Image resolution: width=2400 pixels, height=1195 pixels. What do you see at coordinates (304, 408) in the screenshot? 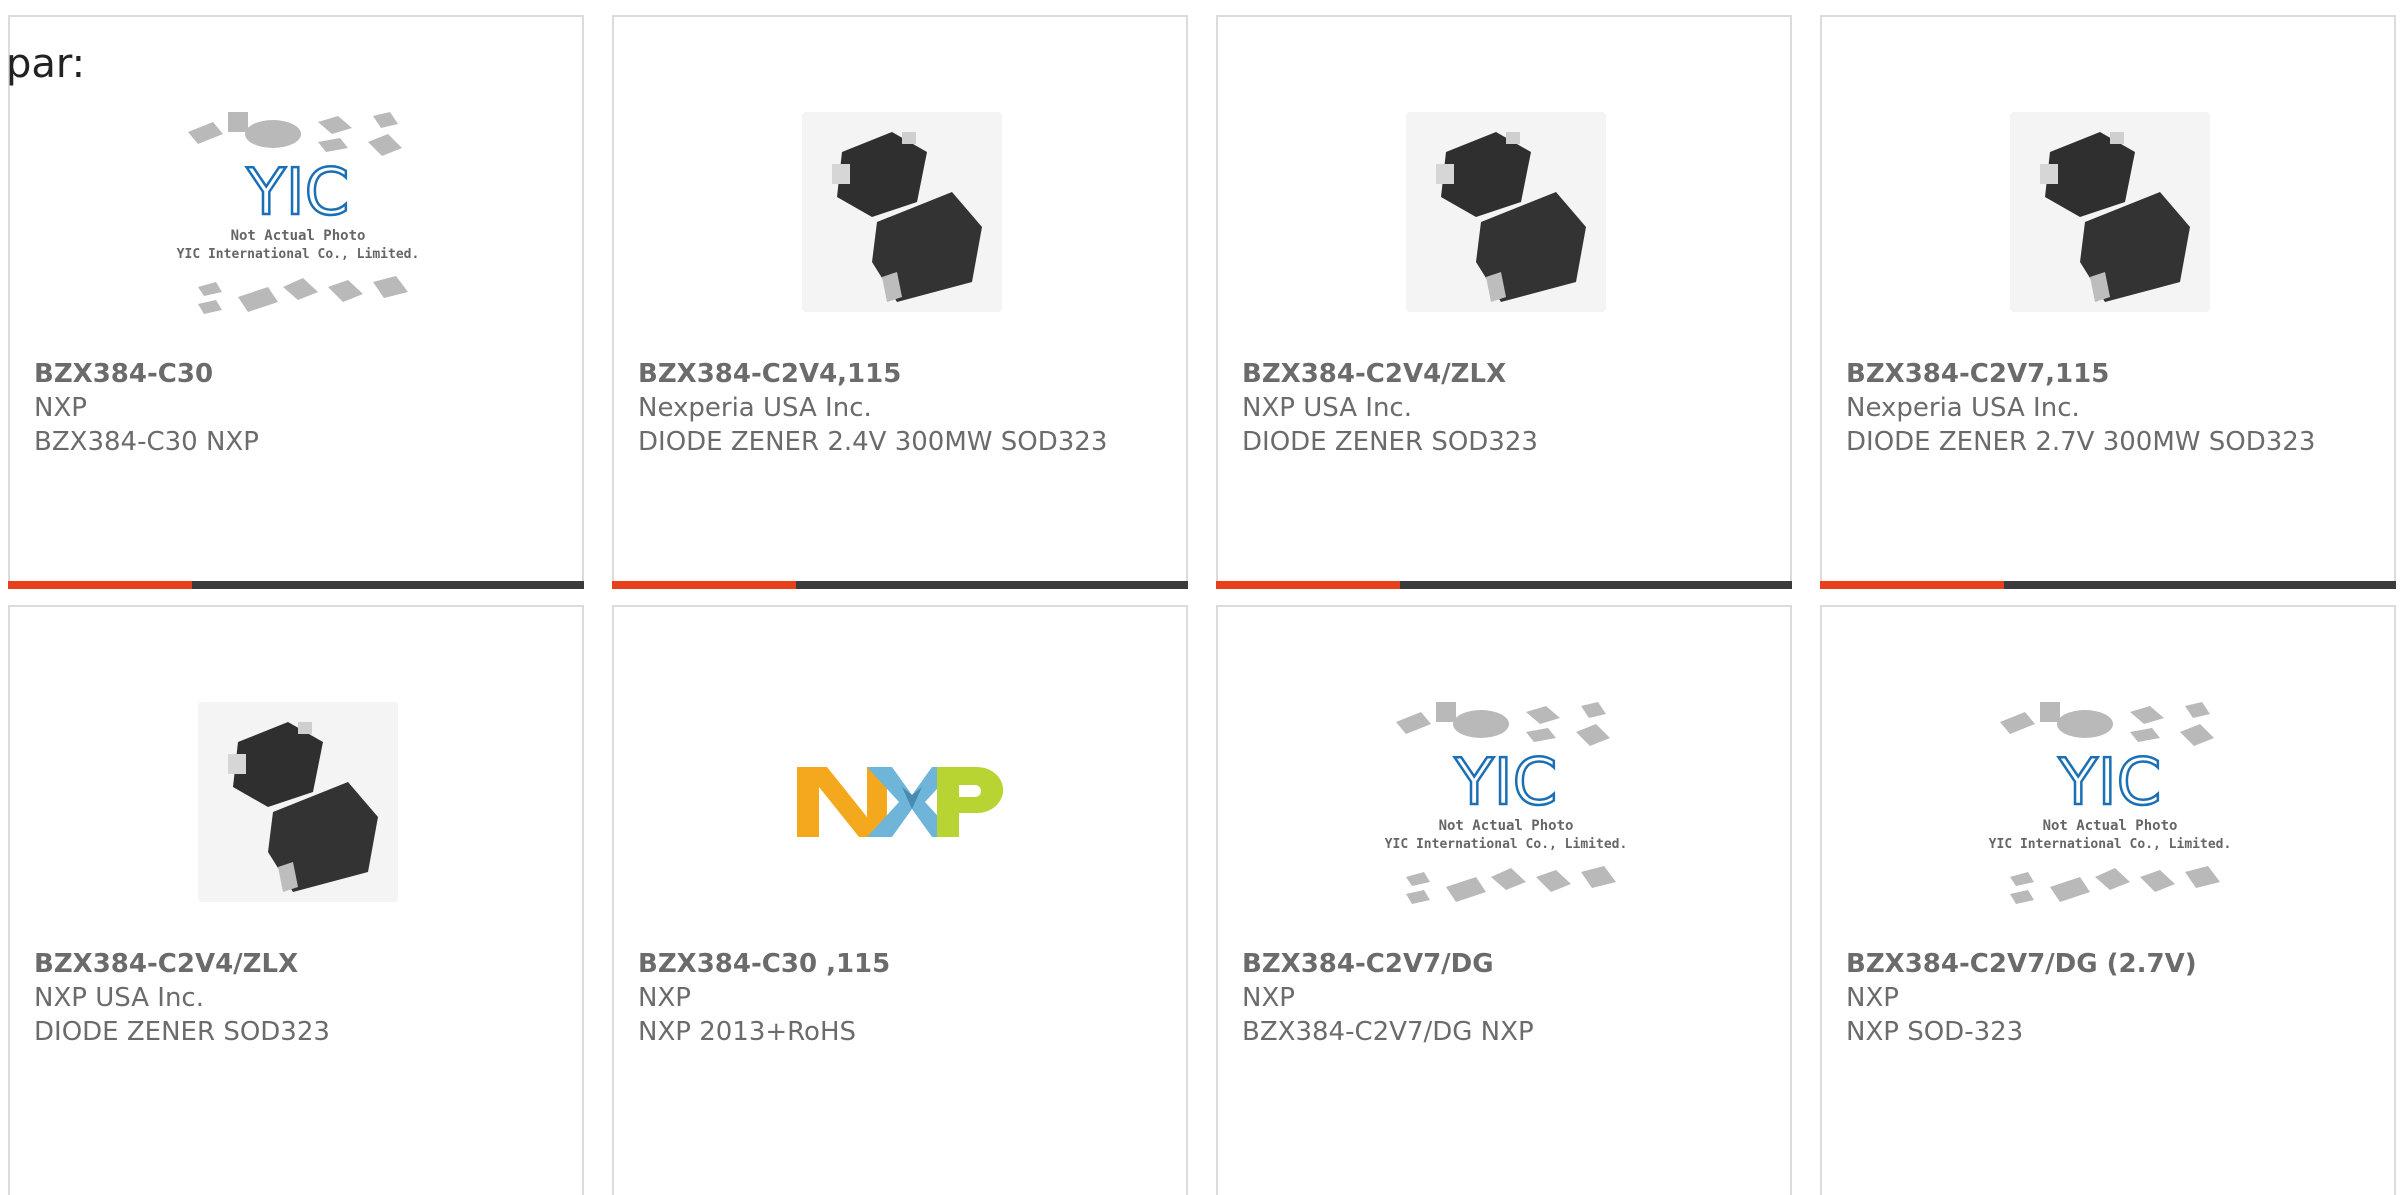
I see `product-info: BZX384-C30 NXP BZX384-C30 NXP` at bounding box center [304, 408].